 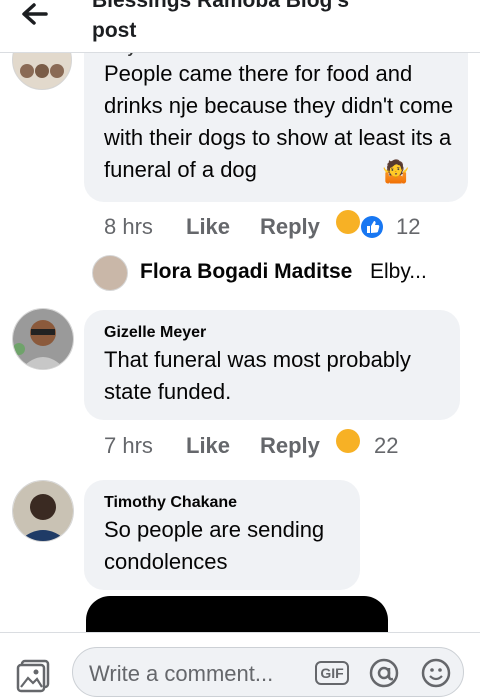 I want to click on comment-composer: Write a comment... GIF, so click(x=240, y=666).